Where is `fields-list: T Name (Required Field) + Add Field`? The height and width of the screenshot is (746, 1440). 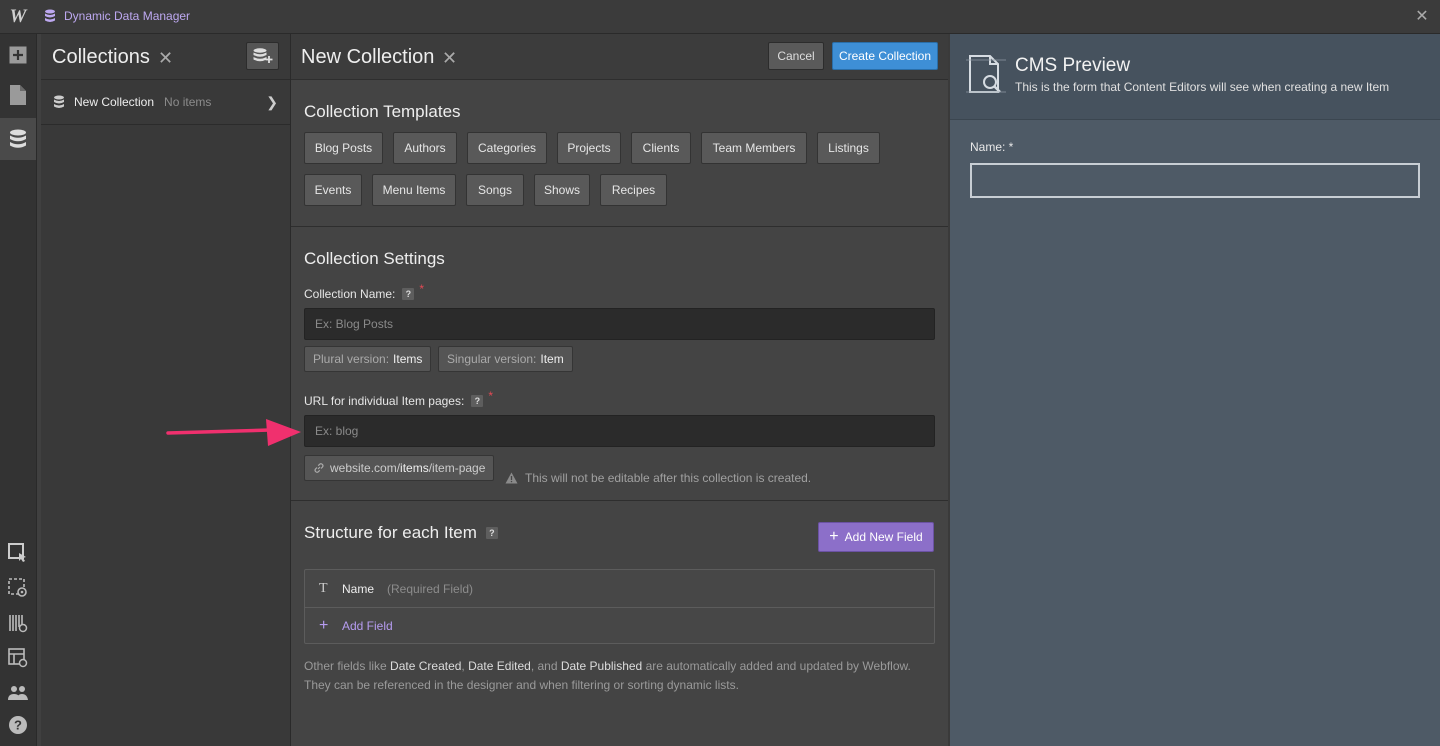
fields-list: T Name (Required Field) + Add Field is located at coordinates (619, 606).